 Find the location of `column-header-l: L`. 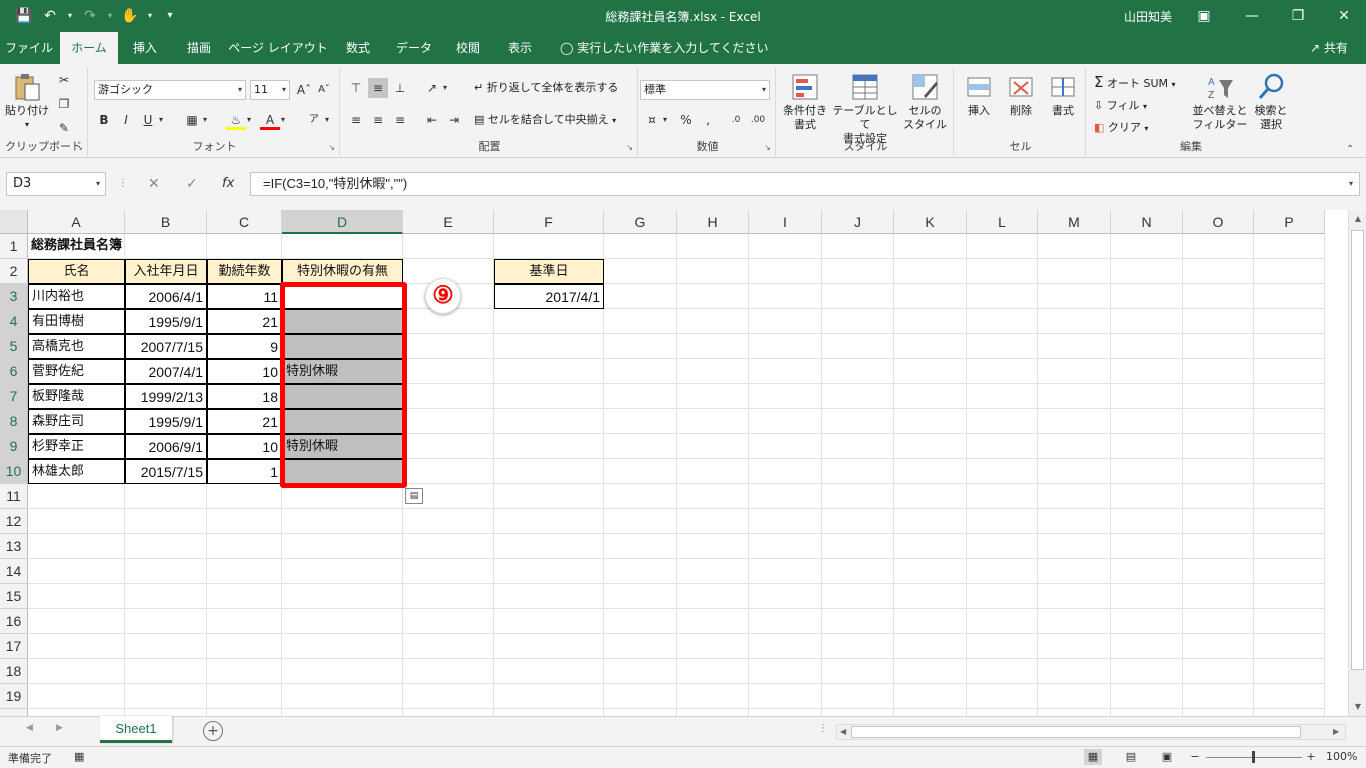

column-header-l: L is located at coordinates (1002, 222).